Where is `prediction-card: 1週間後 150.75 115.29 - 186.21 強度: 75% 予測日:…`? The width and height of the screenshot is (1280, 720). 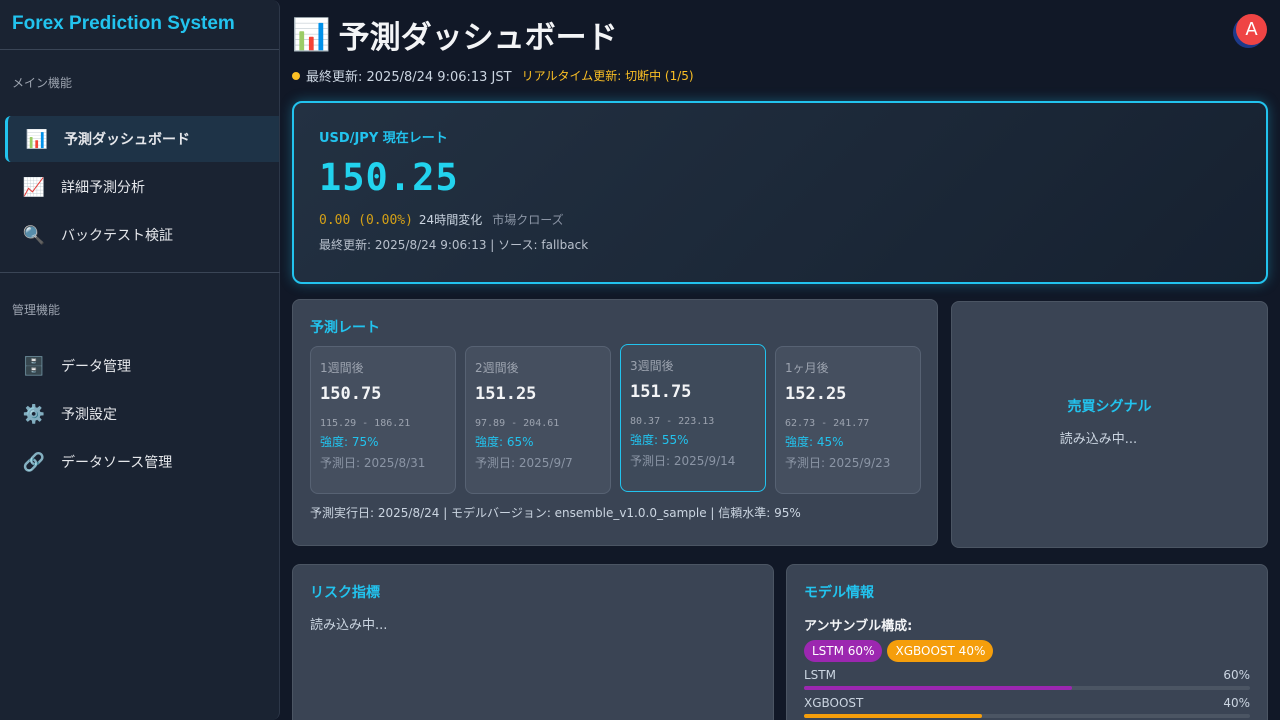 prediction-card: 1週間後 150.75 115.29 - 186.21 強度: 75% 予測日:… is located at coordinates (383, 420).